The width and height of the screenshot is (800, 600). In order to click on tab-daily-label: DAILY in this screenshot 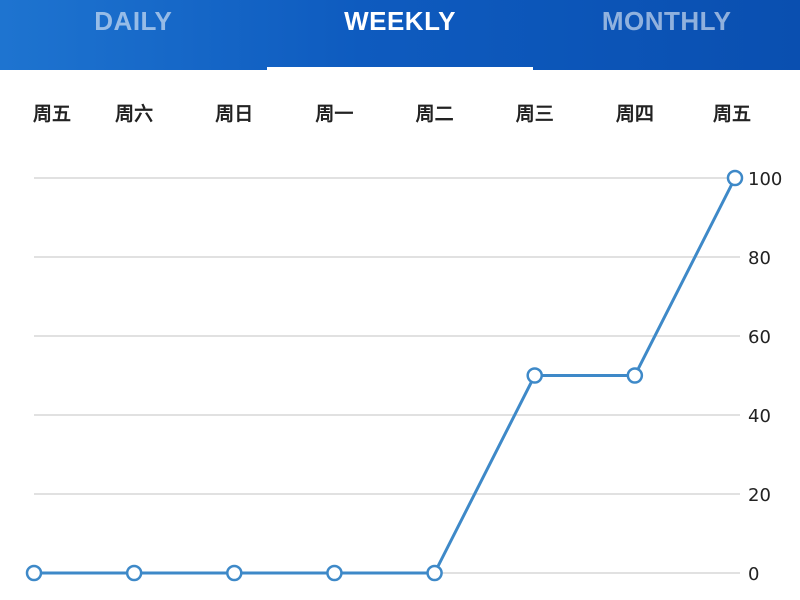, I will do `click(133, 21)`.